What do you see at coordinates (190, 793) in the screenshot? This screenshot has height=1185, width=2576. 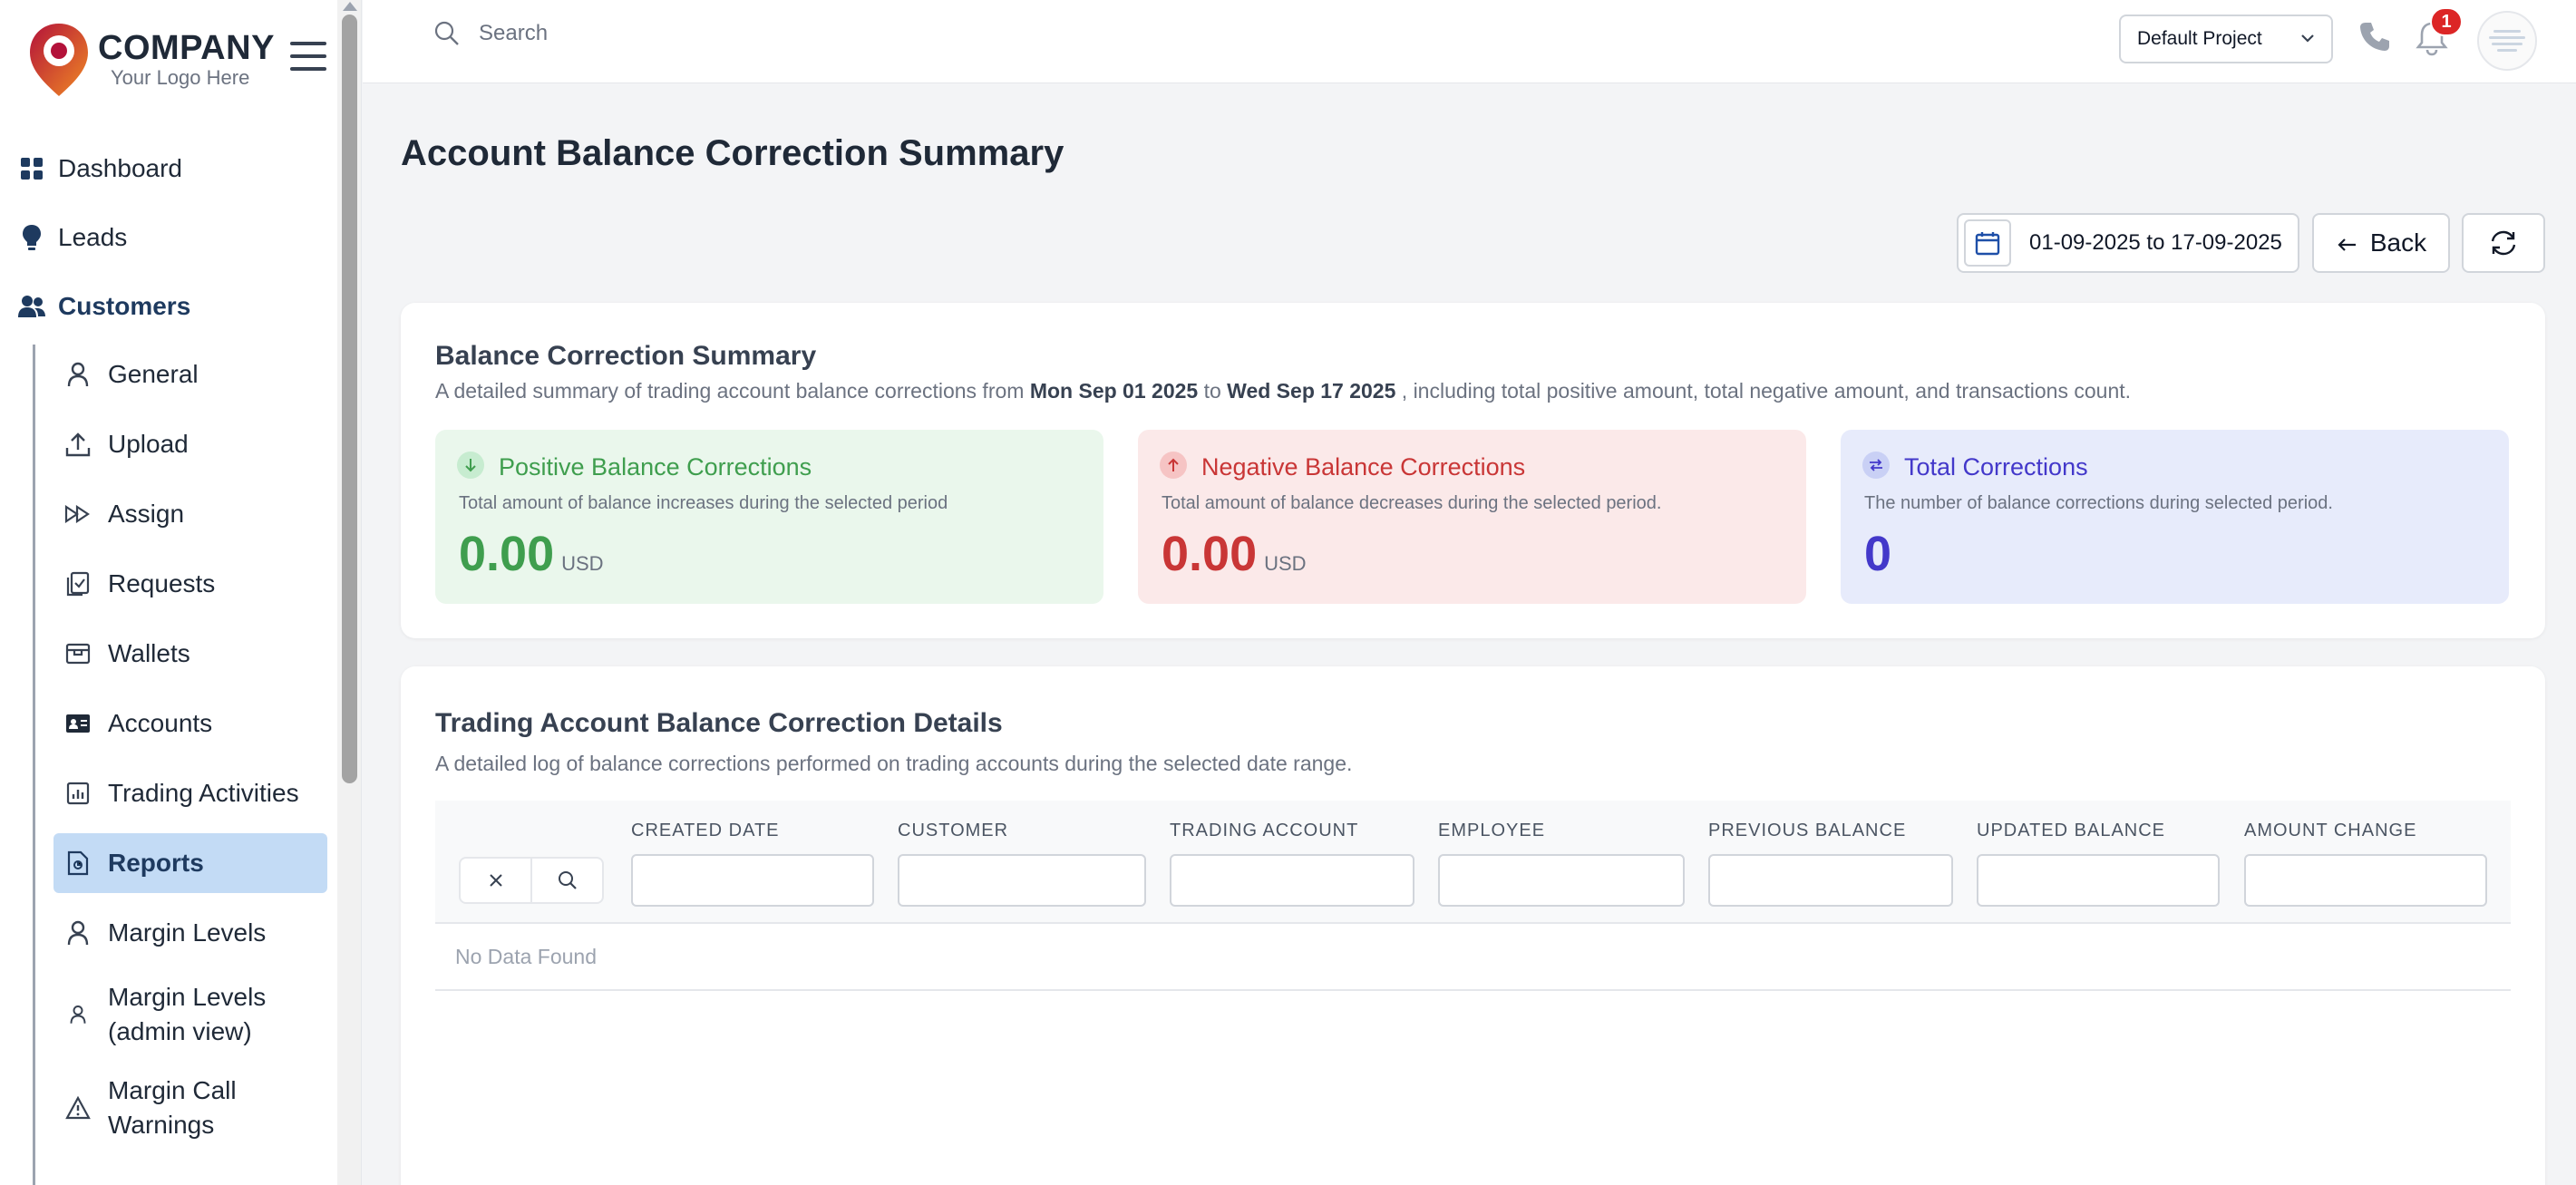 I see `subnav-trading-activities: Trading Activities` at bounding box center [190, 793].